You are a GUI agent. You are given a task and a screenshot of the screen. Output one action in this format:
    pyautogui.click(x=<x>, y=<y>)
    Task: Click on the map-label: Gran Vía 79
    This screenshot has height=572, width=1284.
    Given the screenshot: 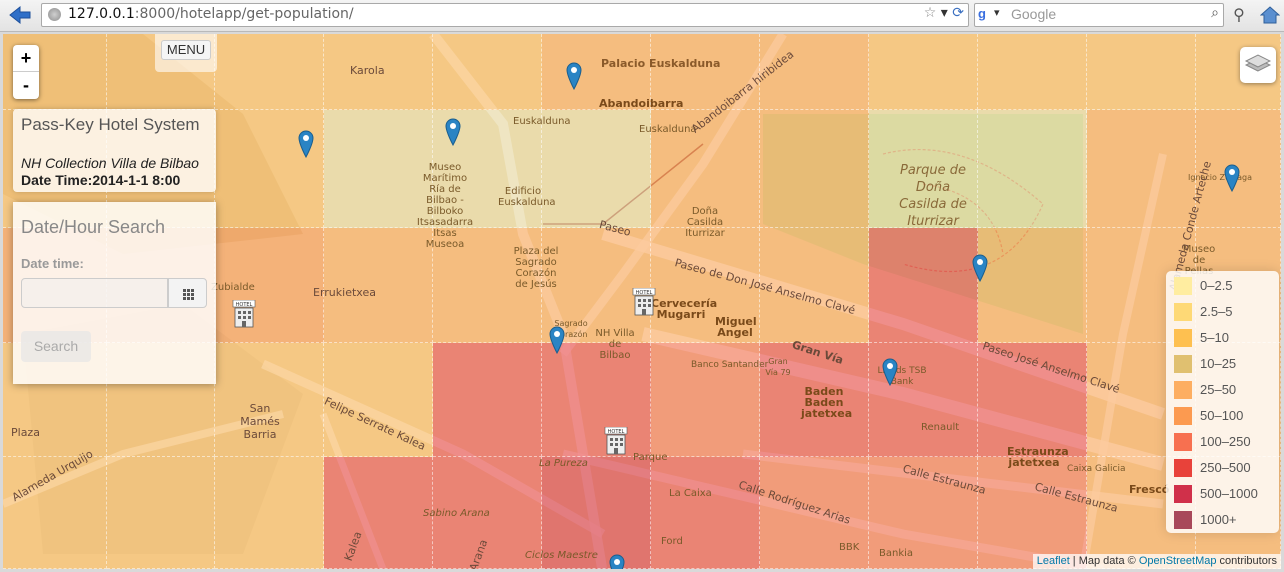 What is the action you would take?
    pyautogui.click(x=778, y=367)
    